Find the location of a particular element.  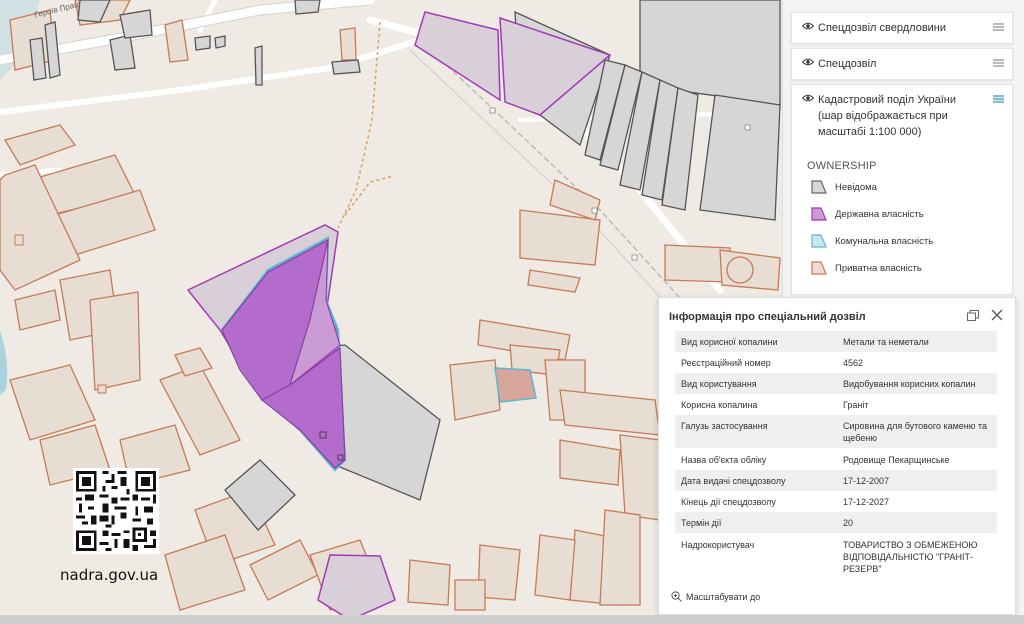

zoom-label: Масштабувати до is located at coordinates (723, 596).